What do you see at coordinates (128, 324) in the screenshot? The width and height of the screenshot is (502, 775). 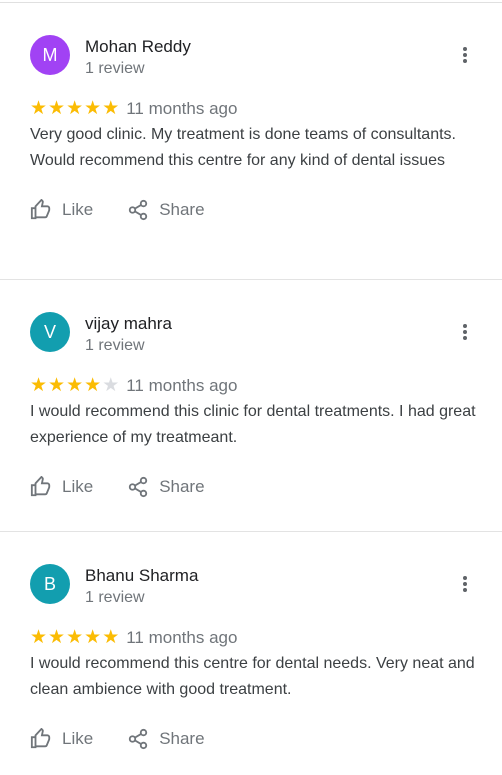 I see `reviewer-name: vijay mahra` at bounding box center [128, 324].